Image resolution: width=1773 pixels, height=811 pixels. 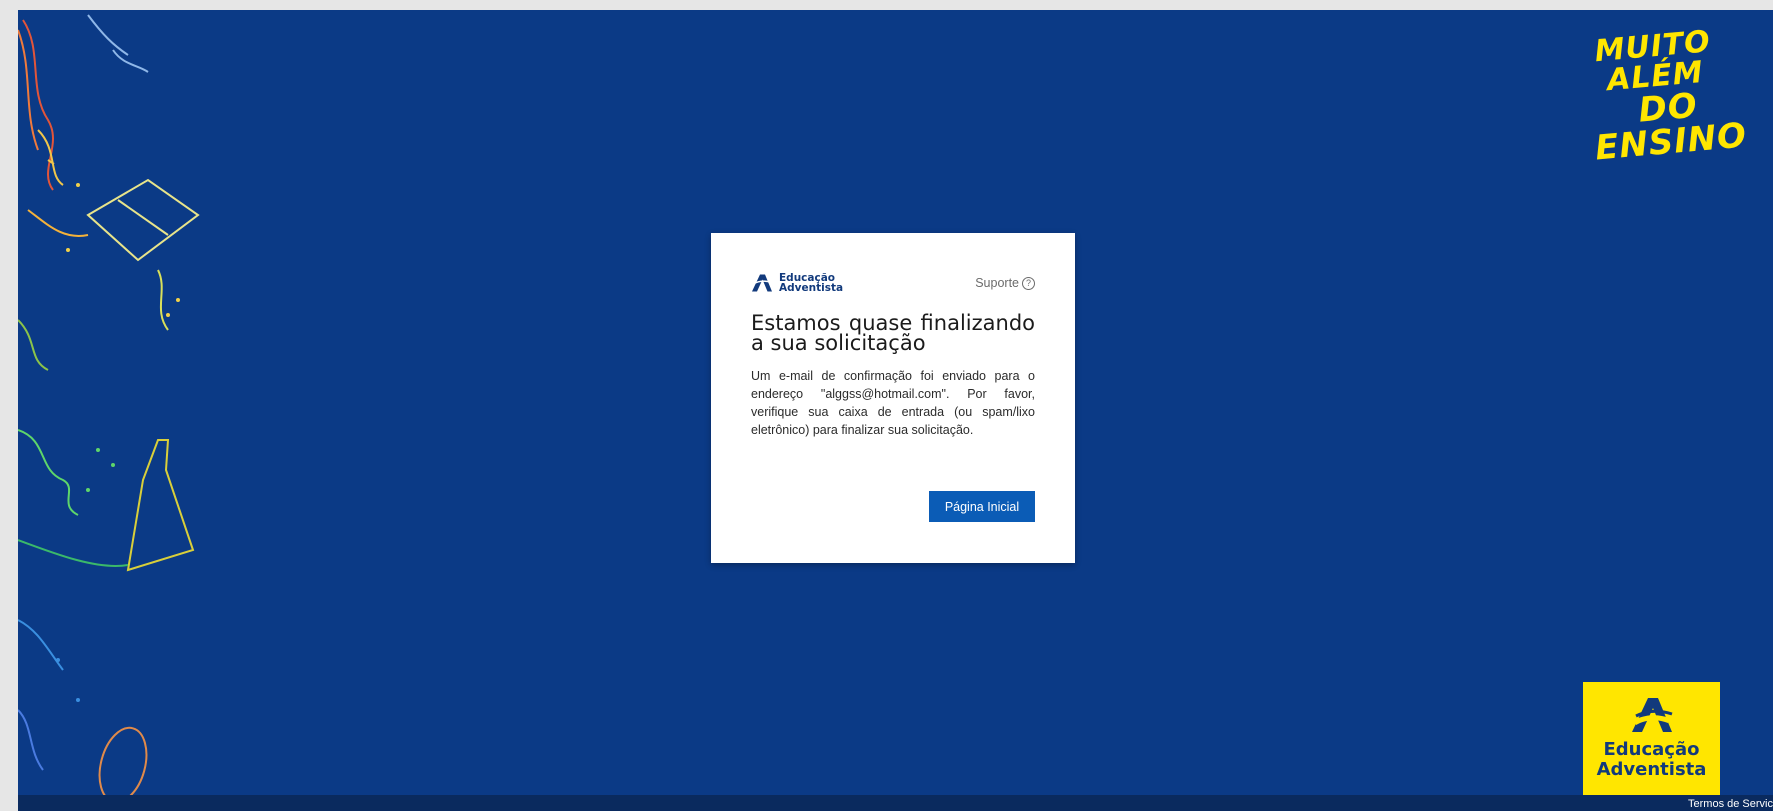 What do you see at coordinates (895, 803) in the screenshot?
I see `footer-bar: Termos de Servic` at bounding box center [895, 803].